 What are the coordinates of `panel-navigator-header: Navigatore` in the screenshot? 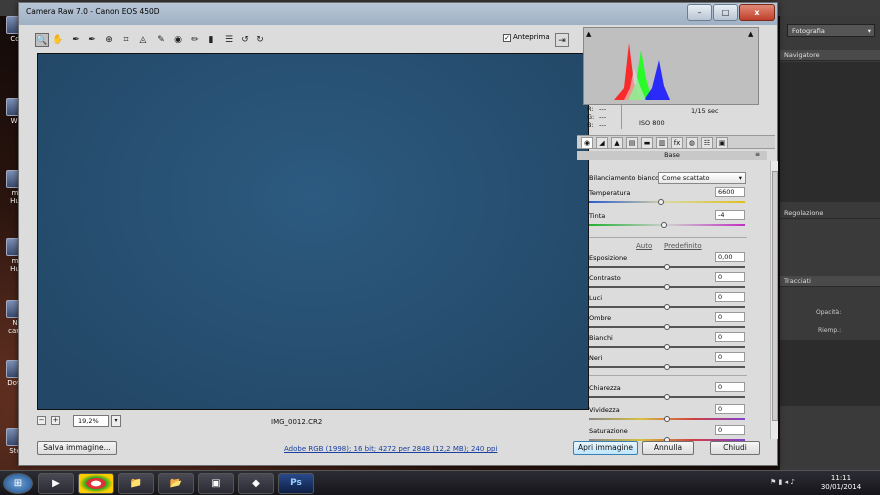 It's located at (830, 55).